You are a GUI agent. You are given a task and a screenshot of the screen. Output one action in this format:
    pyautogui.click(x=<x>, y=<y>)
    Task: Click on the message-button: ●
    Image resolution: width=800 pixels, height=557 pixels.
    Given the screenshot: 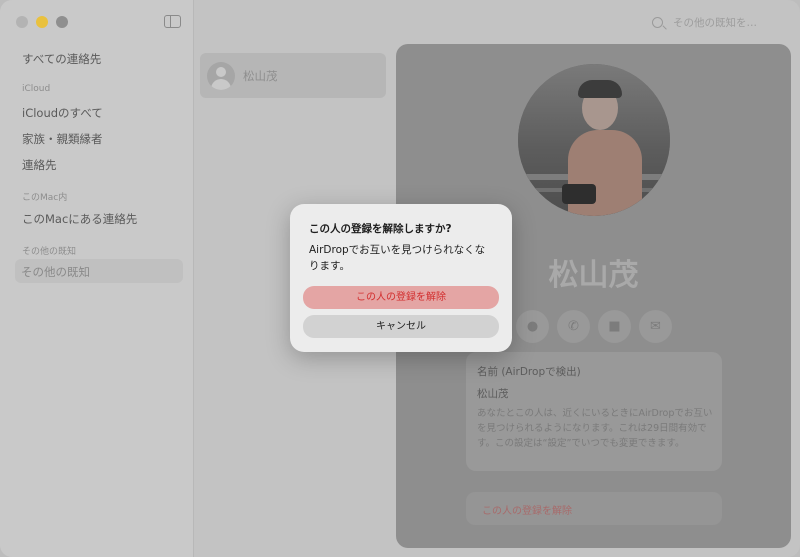 What is the action you would take?
    pyautogui.click(x=532, y=326)
    